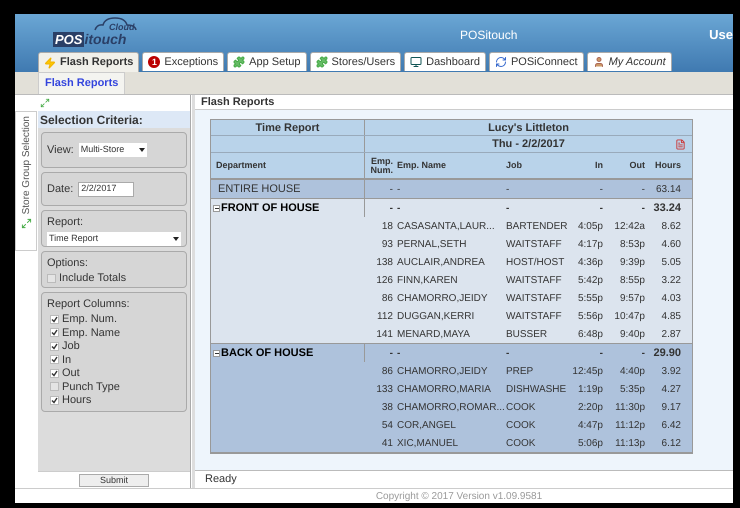  What do you see at coordinates (259, 189) in the screenshot?
I see `department-cell-text: ENTIRE HOUSE` at bounding box center [259, 189].